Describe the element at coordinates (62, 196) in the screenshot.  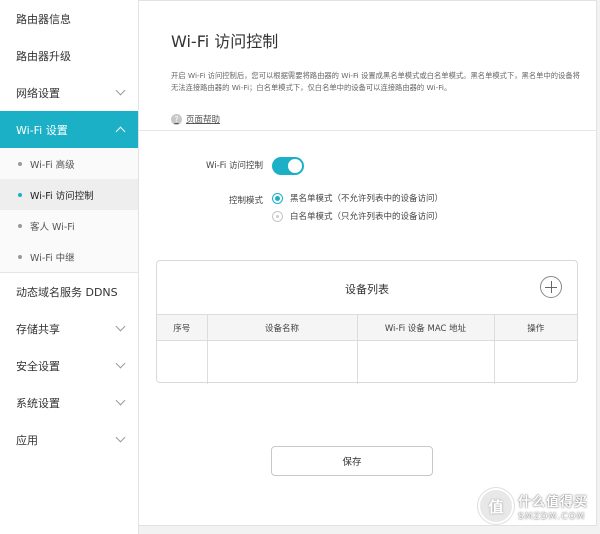
I see `submenu-item-label: Wi-Fi 访问控制` at that location.